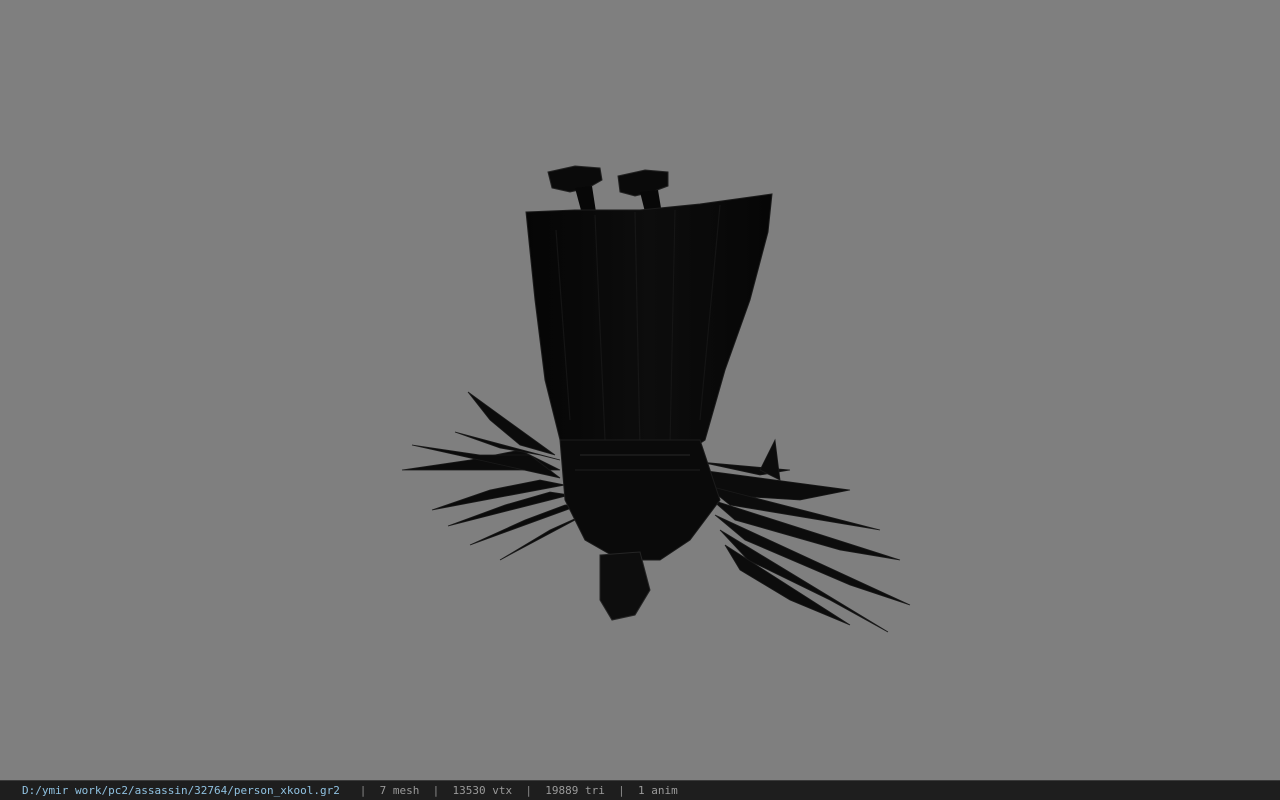 Image resolution: width=1280 pixels, height=800 pixels. What do you see at coordinates (649, 332) in the screenshot?
I see `model-cape` at bounding box center [649, 332].